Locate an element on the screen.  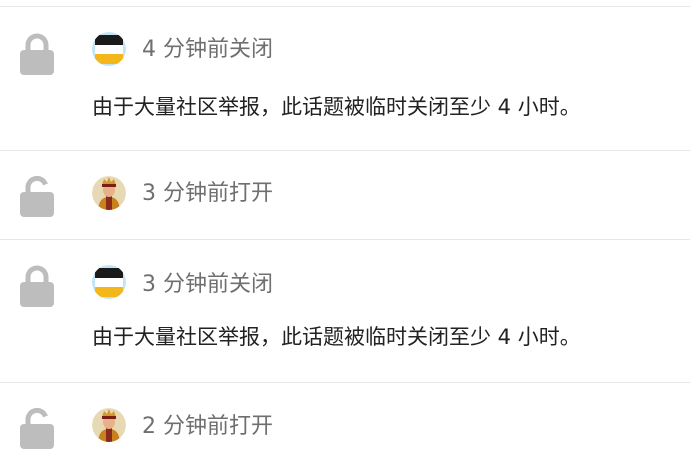
event-meta: 4 分钟前关闭 is located at coordinates (207, 49).